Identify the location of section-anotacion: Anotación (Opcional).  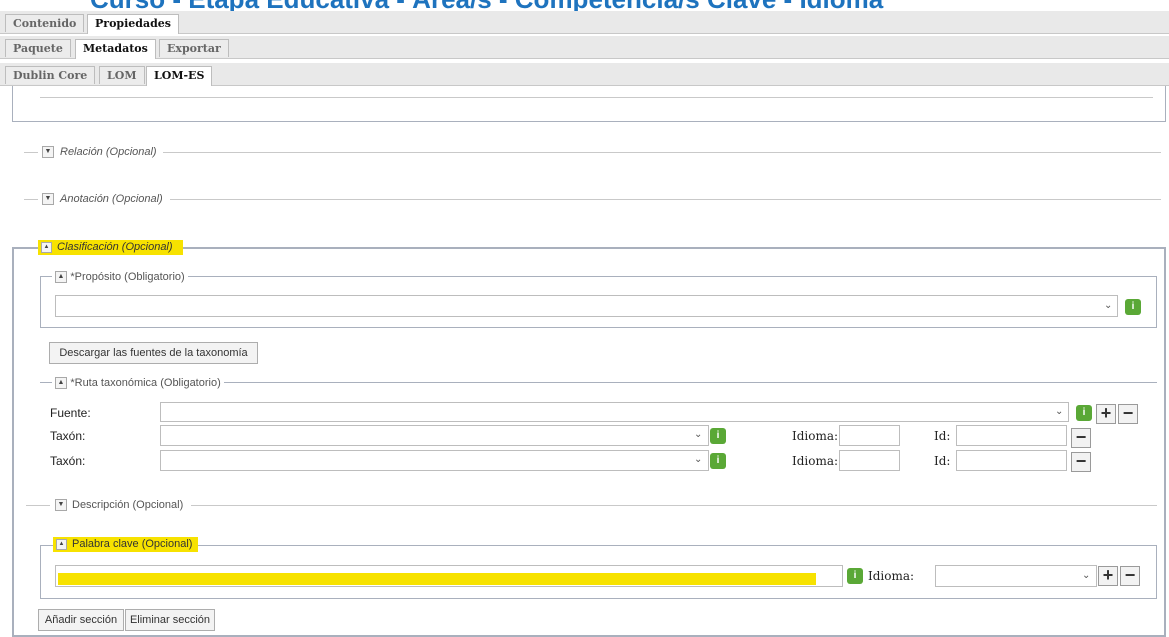
(111, 199).